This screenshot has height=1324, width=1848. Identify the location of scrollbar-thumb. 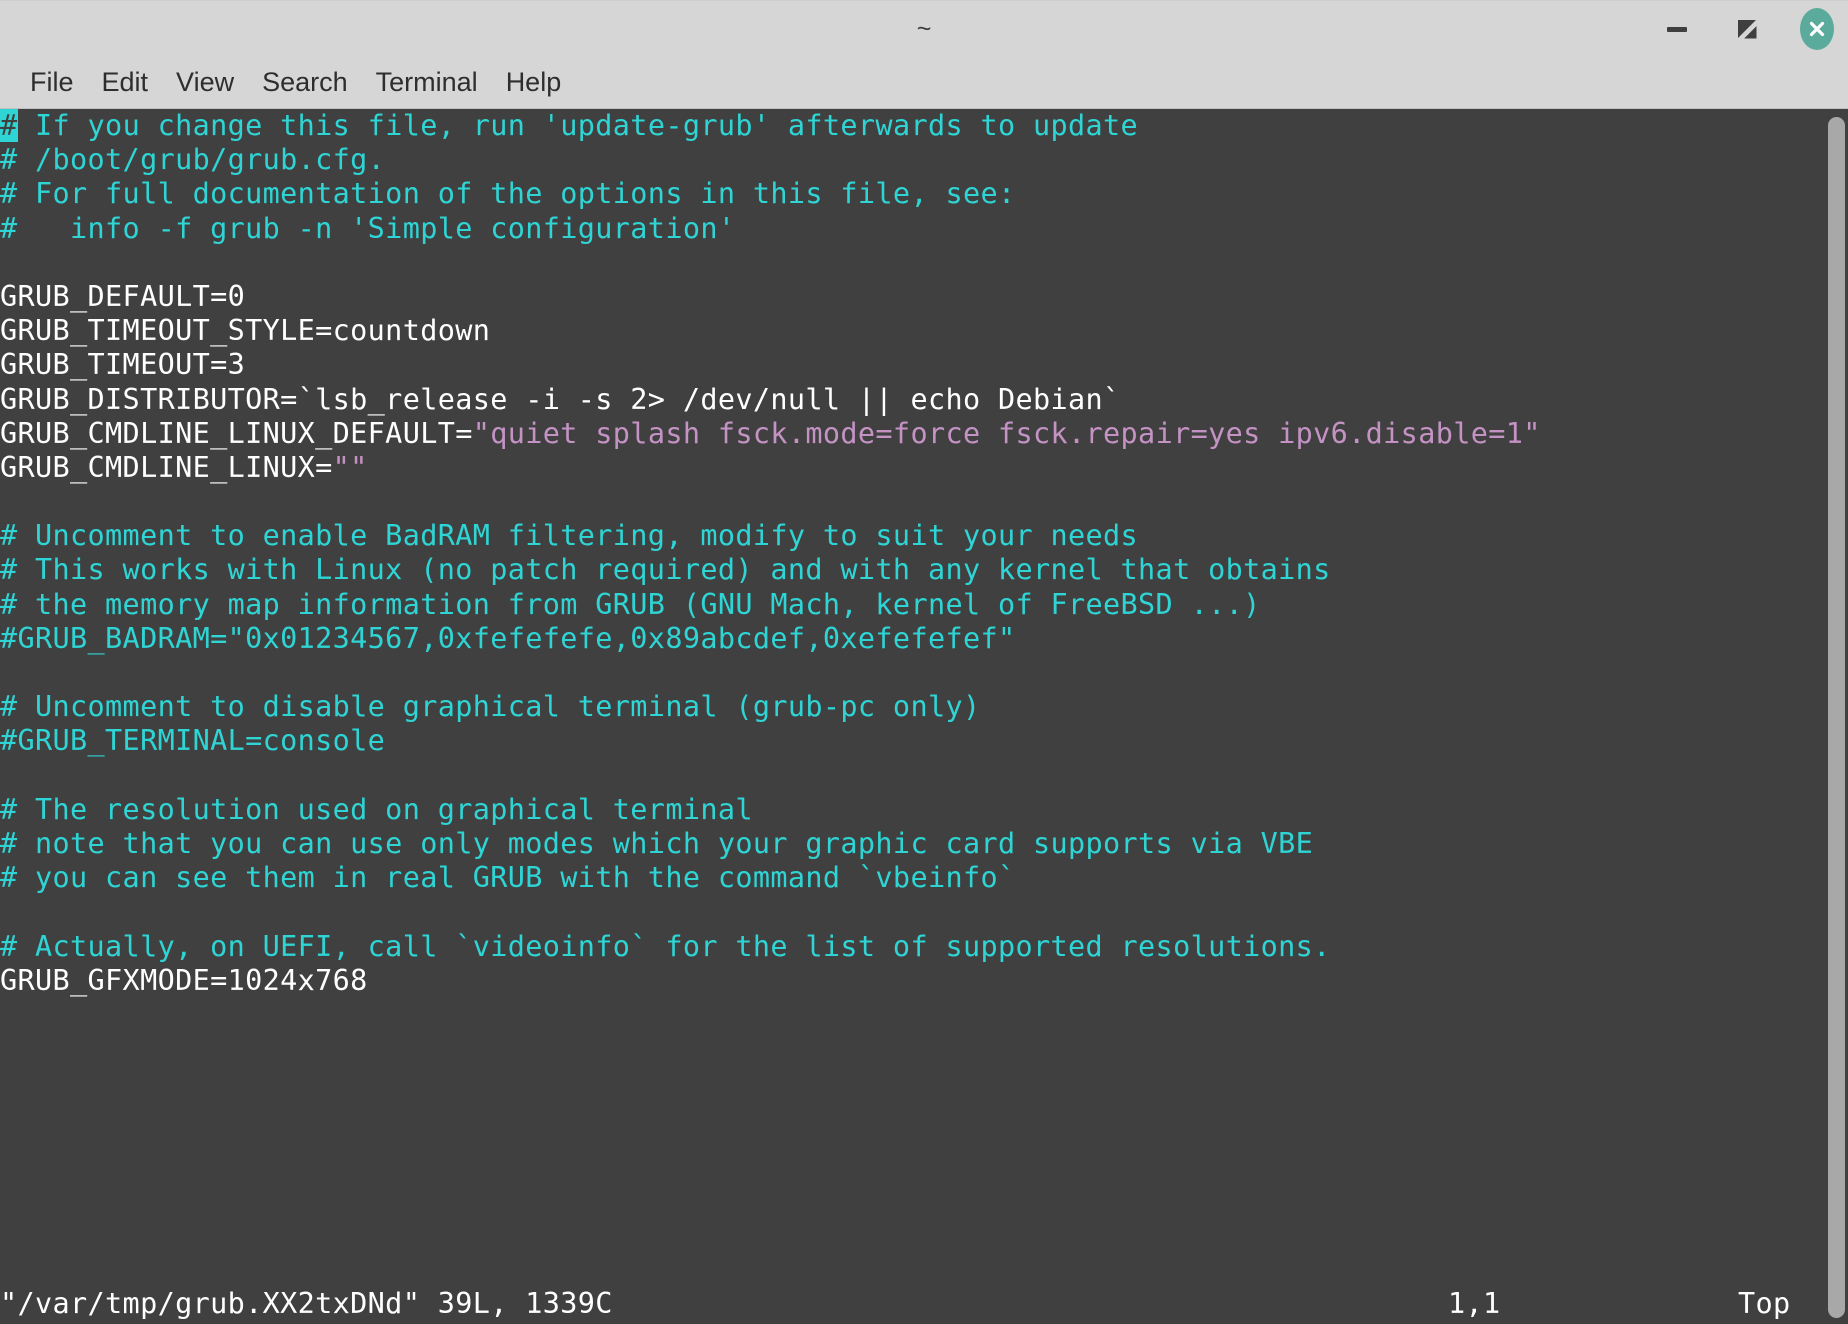
(1836, 717).